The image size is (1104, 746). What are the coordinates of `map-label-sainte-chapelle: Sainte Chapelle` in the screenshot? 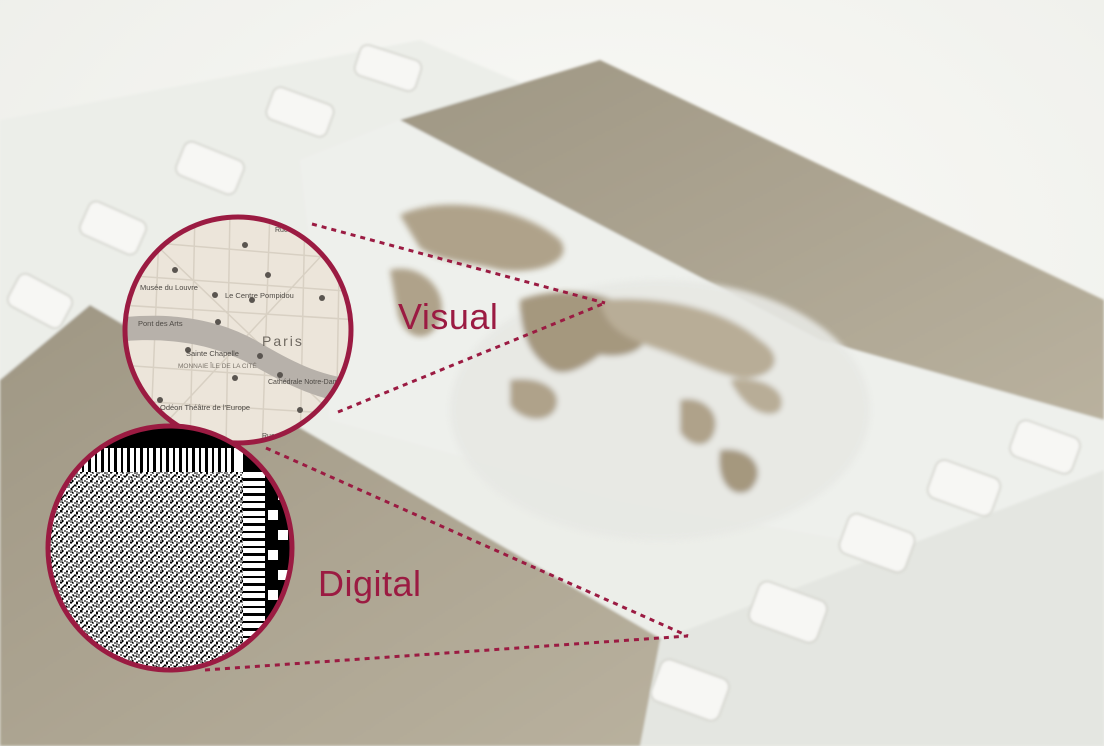 It's located at (212, 353).